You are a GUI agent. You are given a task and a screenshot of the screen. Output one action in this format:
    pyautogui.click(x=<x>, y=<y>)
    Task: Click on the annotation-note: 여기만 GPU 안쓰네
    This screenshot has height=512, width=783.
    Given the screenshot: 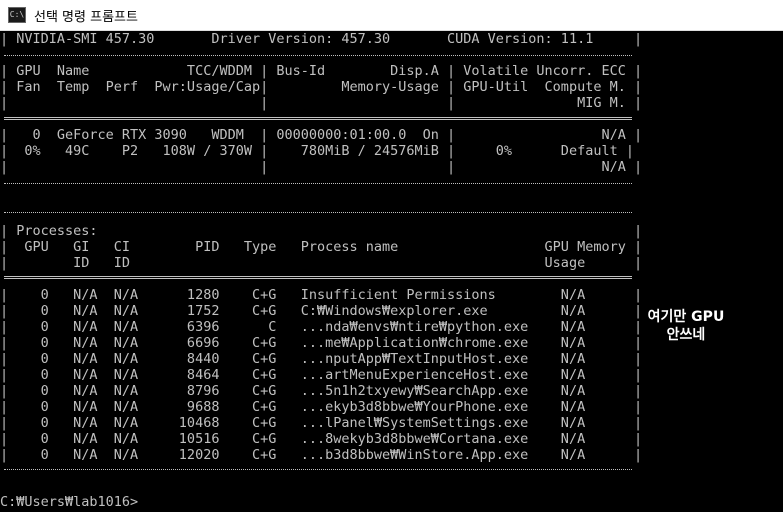 What is the action you would take?
    pyautogui.click(x=686, y=326)
    